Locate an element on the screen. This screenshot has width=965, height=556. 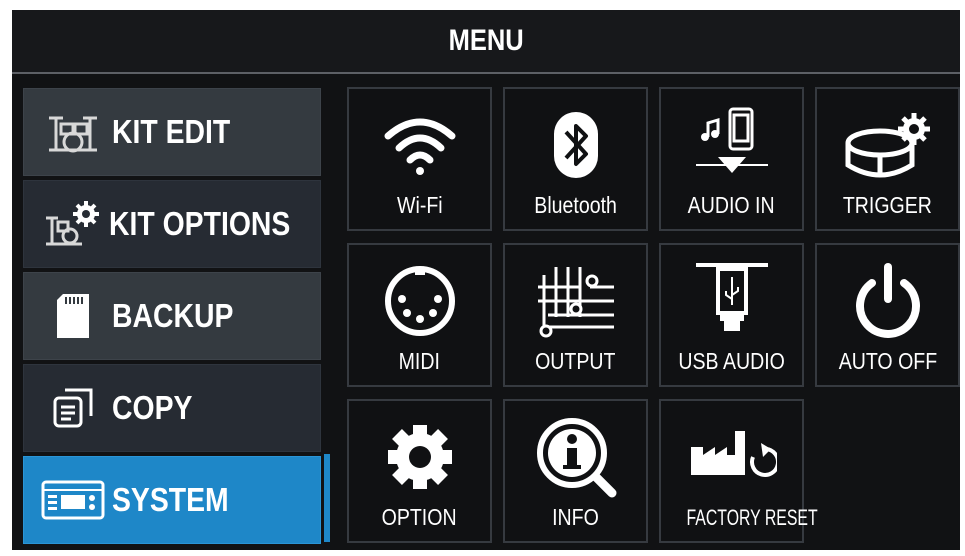
page-title: MENU is located at coordinates (486, 40).